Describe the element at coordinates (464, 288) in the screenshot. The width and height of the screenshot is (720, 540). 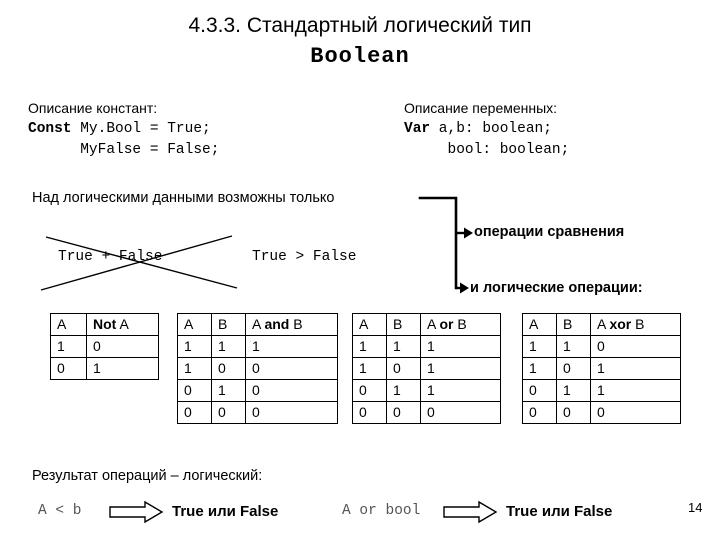
I see `branch-arrow-2-head` at that location.